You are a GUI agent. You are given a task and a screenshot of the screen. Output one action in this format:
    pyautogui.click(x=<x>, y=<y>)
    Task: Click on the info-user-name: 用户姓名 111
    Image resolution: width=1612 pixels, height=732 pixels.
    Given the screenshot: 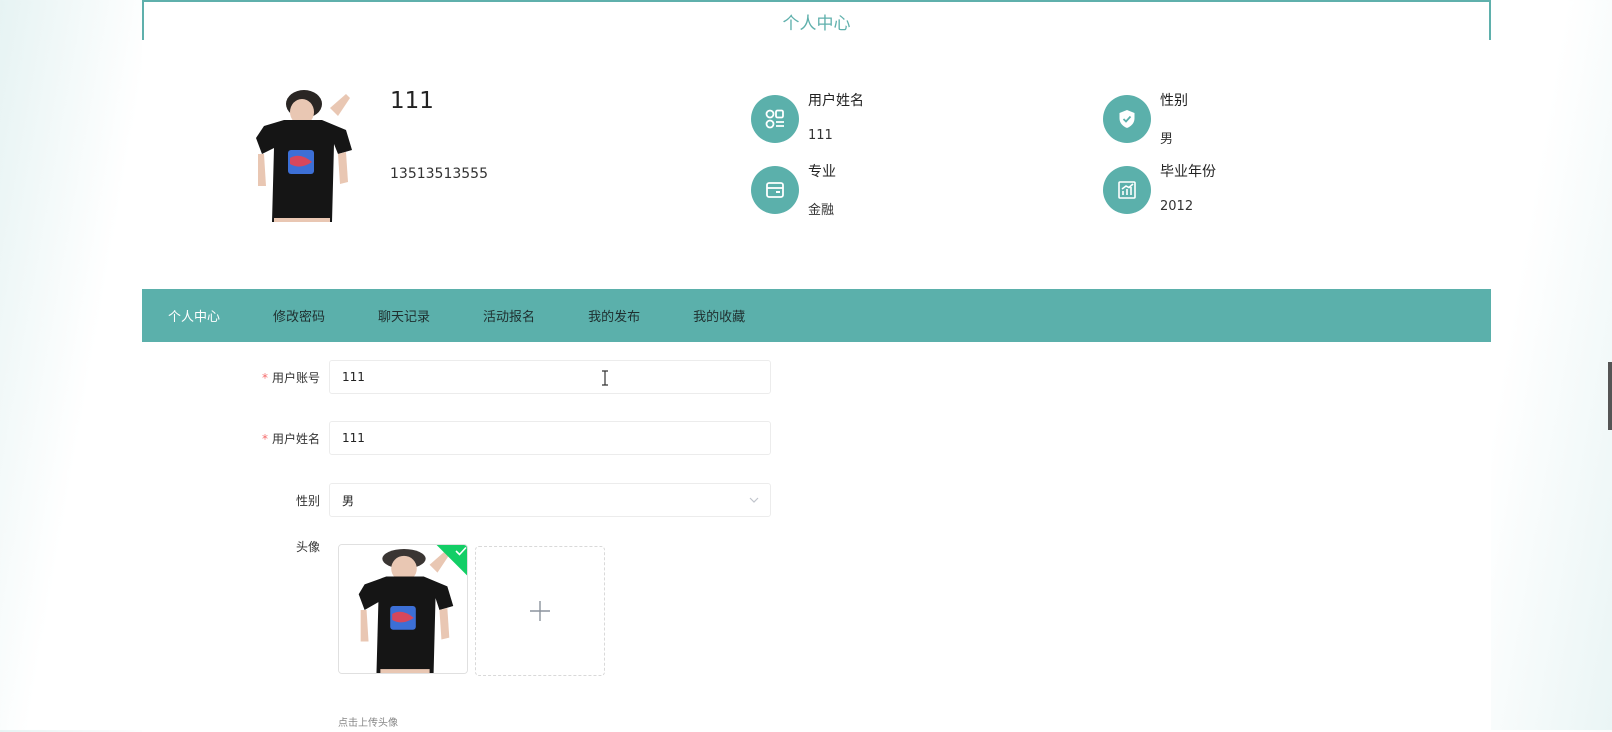 What is the action you would take?
    pyautogui.click(x=807, y=116)
    